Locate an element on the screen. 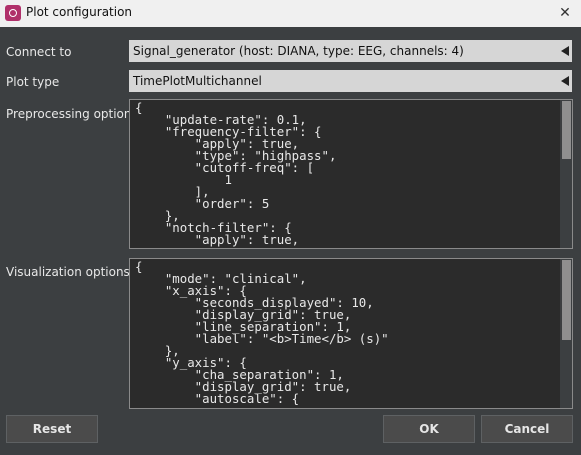 The width and height of the screenshot is (581, 455). plot-type-label: Plot type is located at coordinates (33, 82).